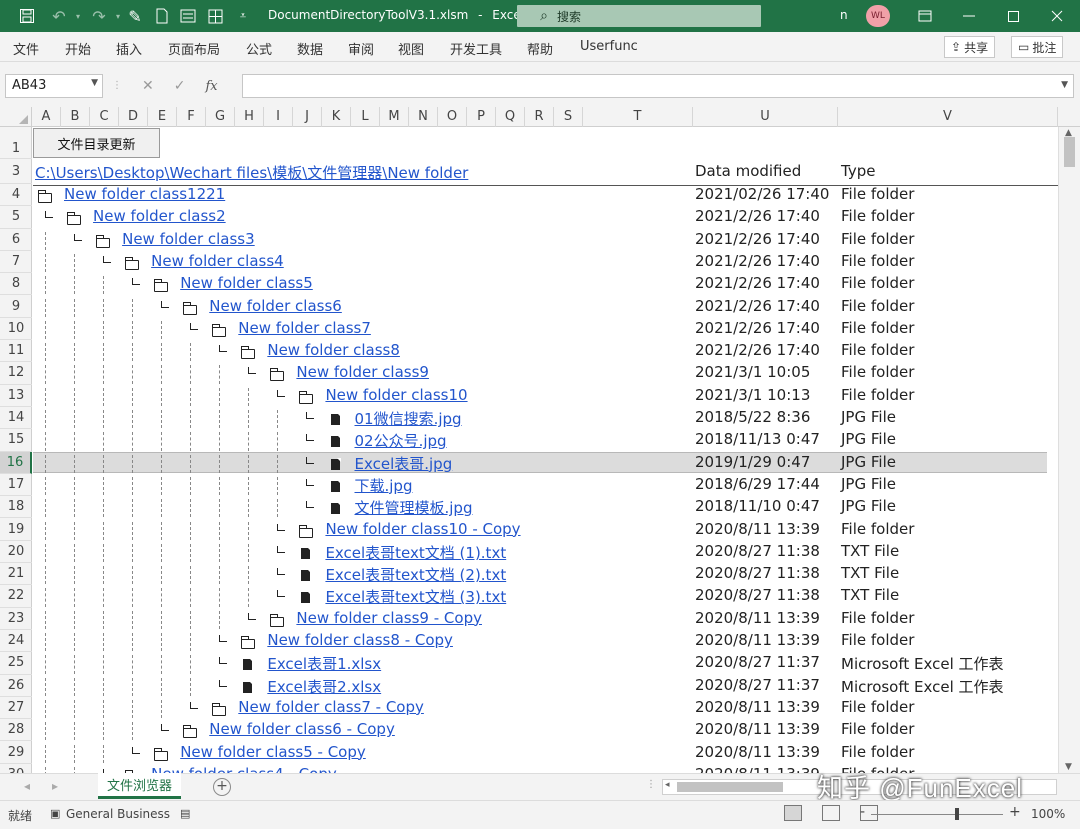 The image size is (1080, 829). I want to click on column-header-f: F, so click(191, 117).